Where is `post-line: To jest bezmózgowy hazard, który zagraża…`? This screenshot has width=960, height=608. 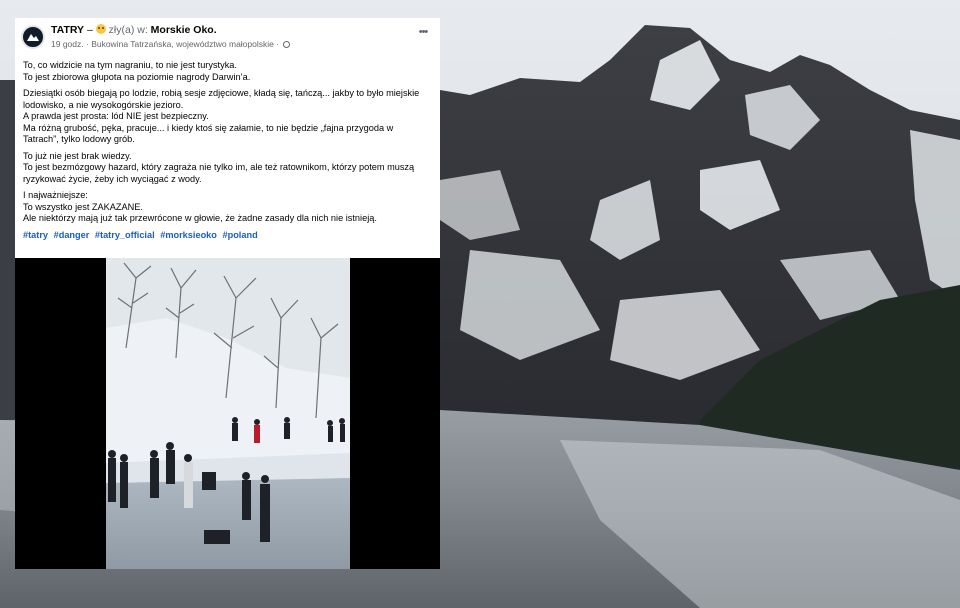
post-line: To jest bezmózgowy hazard, który zagraża… is located at coordinates (219, 173).